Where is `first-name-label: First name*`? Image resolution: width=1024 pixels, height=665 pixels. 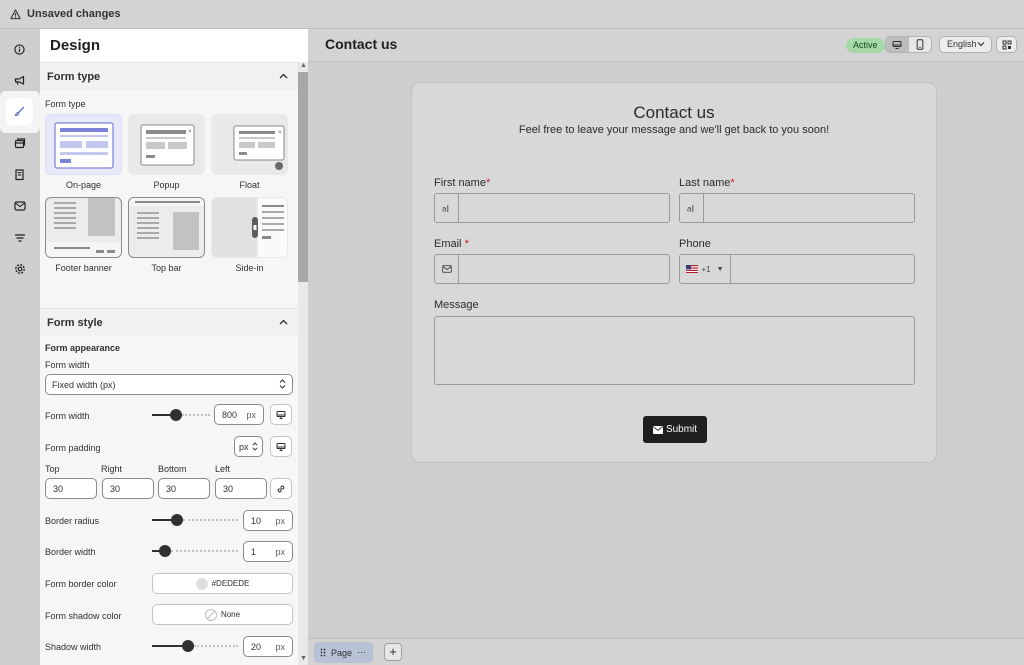 first-name-label: First name* is located at coordinates (462, 183).